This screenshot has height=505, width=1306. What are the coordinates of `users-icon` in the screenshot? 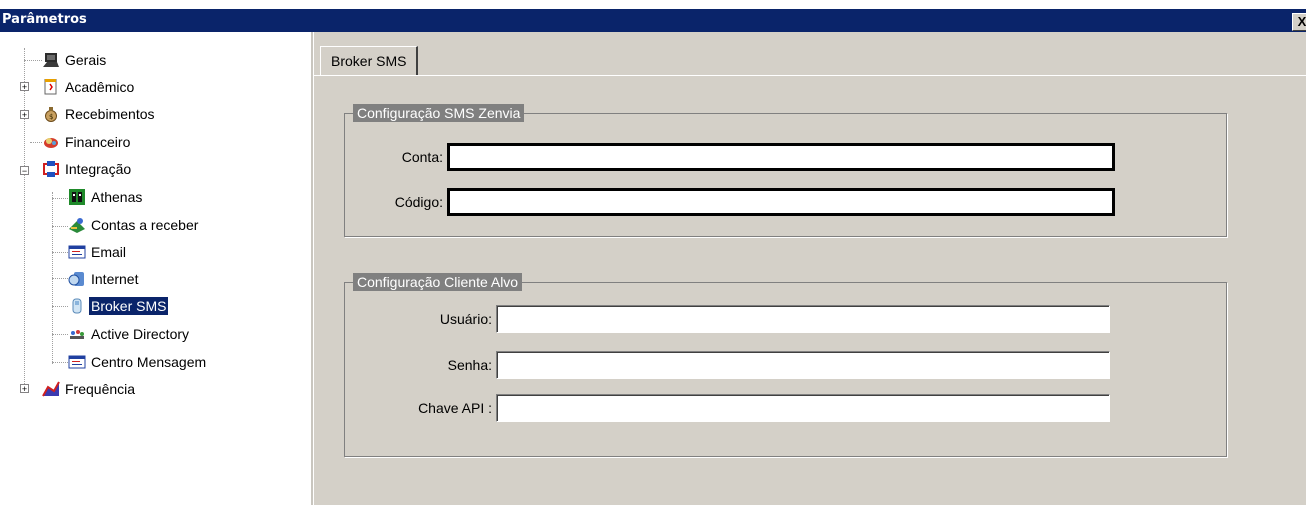 It's located at (77, 334).